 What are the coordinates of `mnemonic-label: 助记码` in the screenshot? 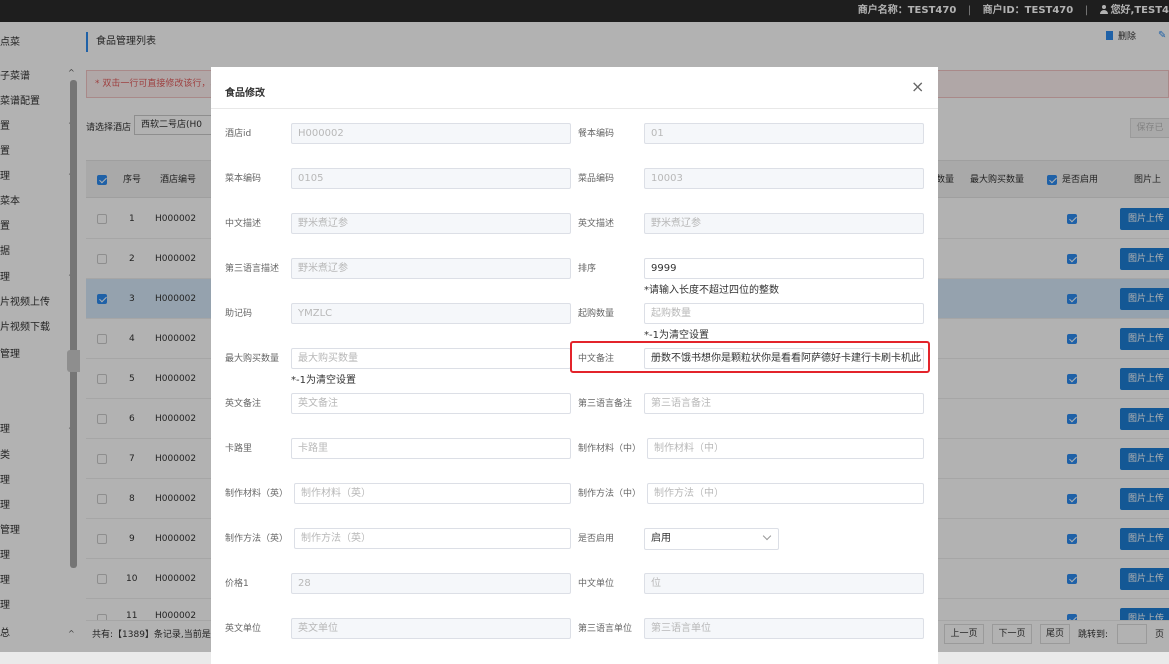 It's located at (239, 314).